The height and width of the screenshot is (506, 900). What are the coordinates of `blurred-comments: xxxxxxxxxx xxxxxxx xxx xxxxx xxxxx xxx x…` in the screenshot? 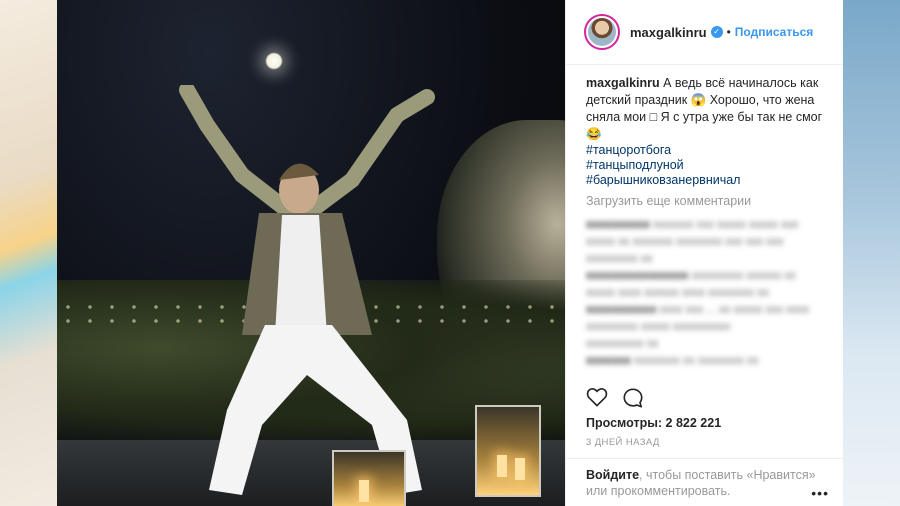 It's located at (698, 293).